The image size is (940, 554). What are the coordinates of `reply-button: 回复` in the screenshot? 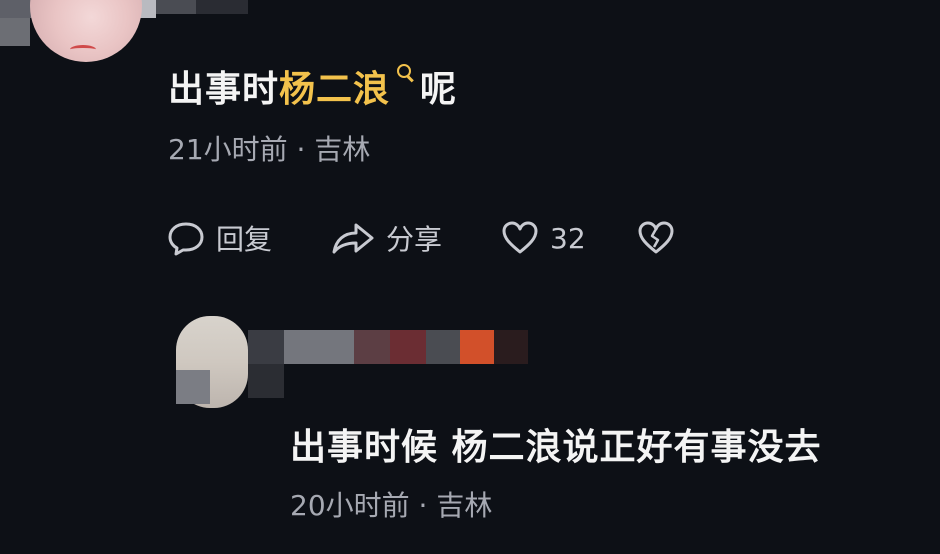 It's located at (219, 238).